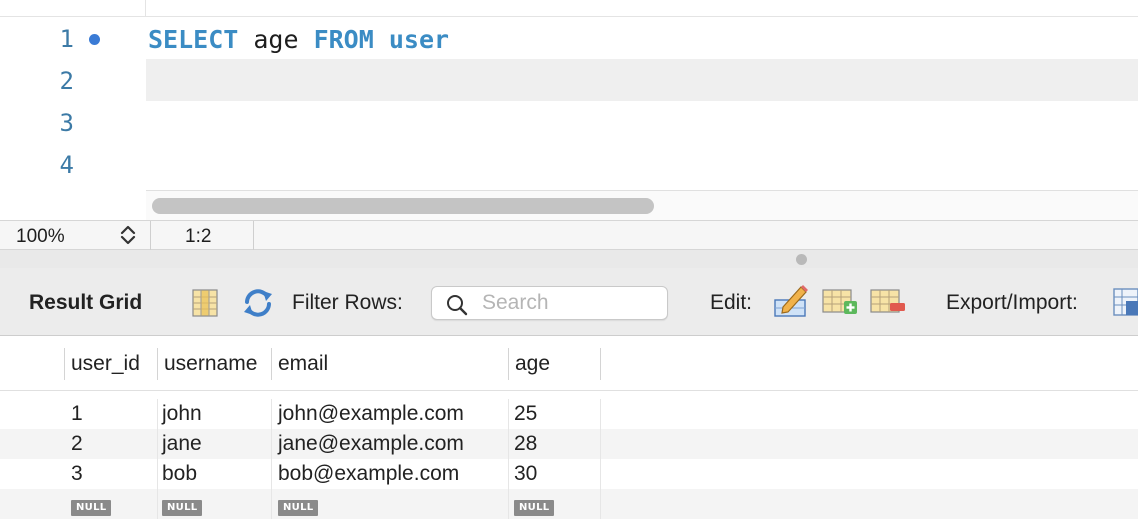 Image resolution: width=1138 pixels, height=528 pixels. Describe the element at coordinates (214, 504) in the screenshot. I see `cell-username: NULL` at that location.